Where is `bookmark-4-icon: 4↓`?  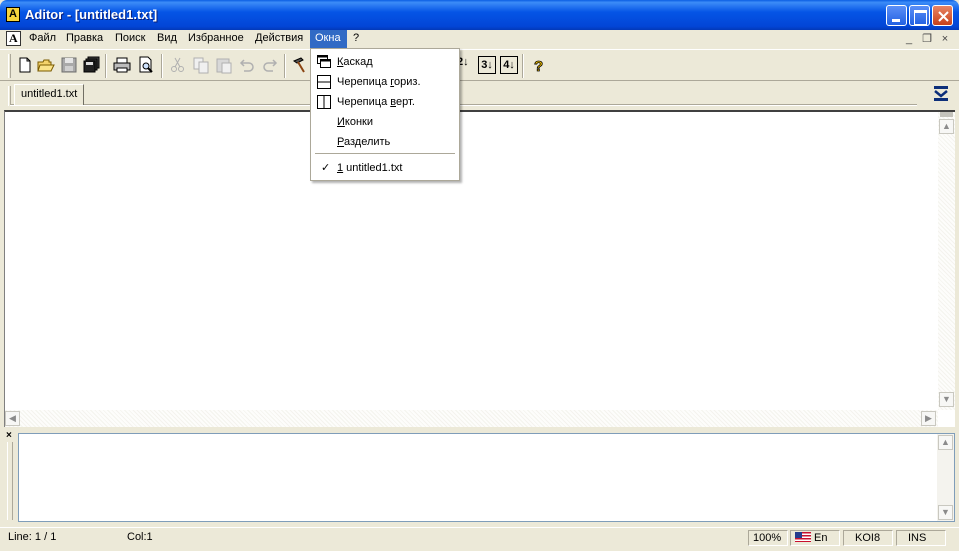
bookmark-4-icon: 4↓ is located at coordinates (509, 65).